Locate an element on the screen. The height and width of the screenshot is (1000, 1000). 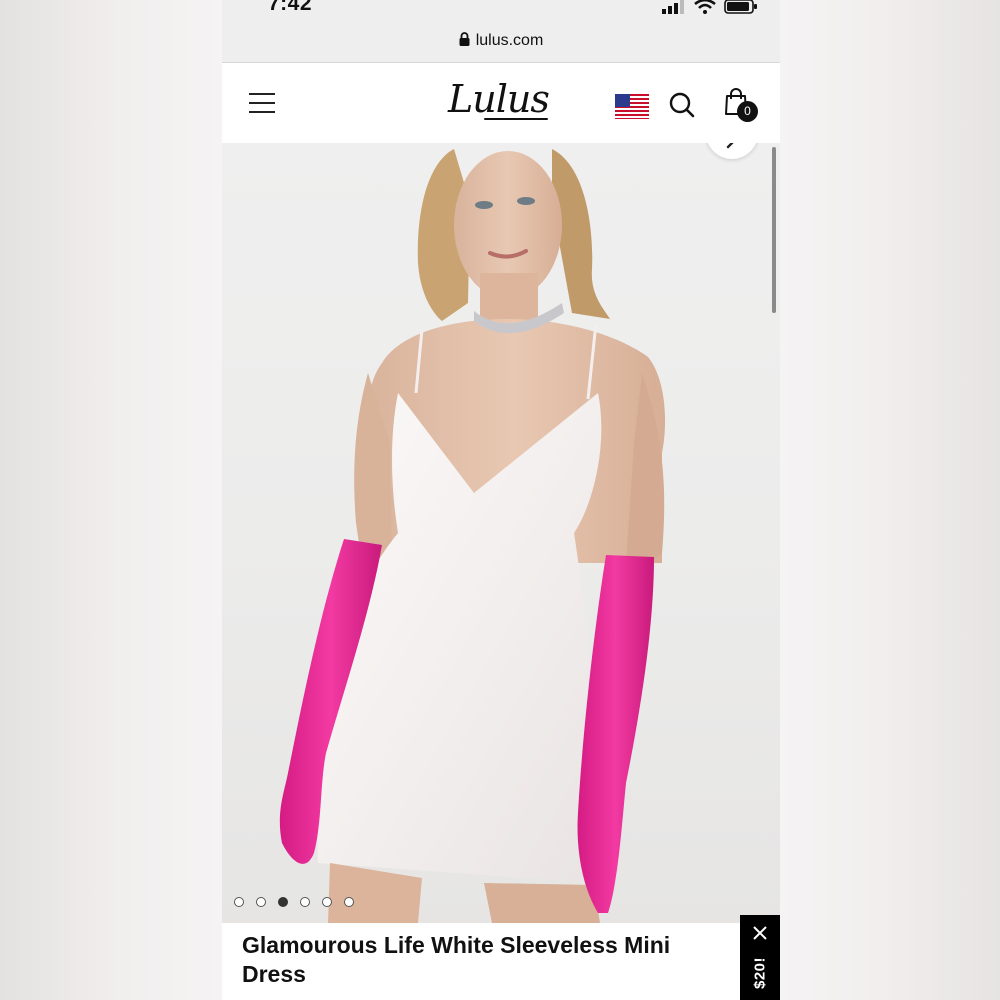
status-icons is located at coordinates (710, 7).